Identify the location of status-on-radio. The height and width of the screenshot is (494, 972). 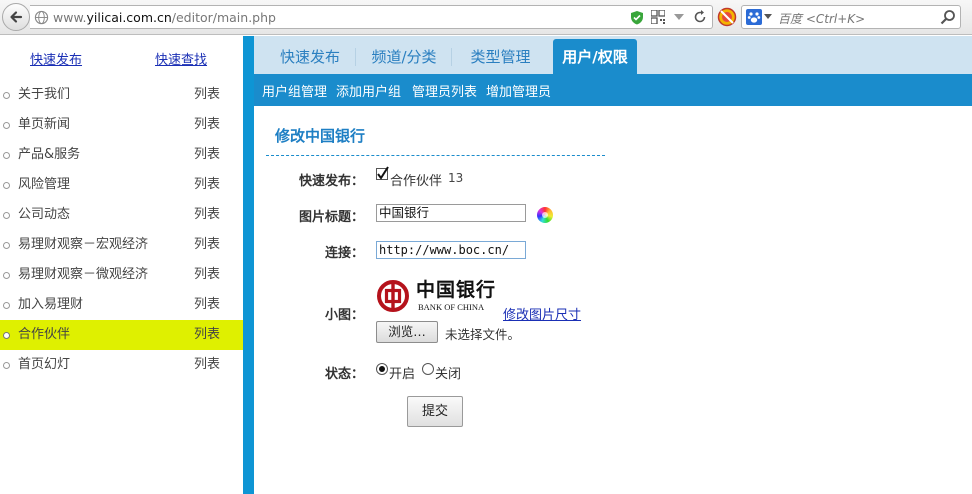
(382, 369).